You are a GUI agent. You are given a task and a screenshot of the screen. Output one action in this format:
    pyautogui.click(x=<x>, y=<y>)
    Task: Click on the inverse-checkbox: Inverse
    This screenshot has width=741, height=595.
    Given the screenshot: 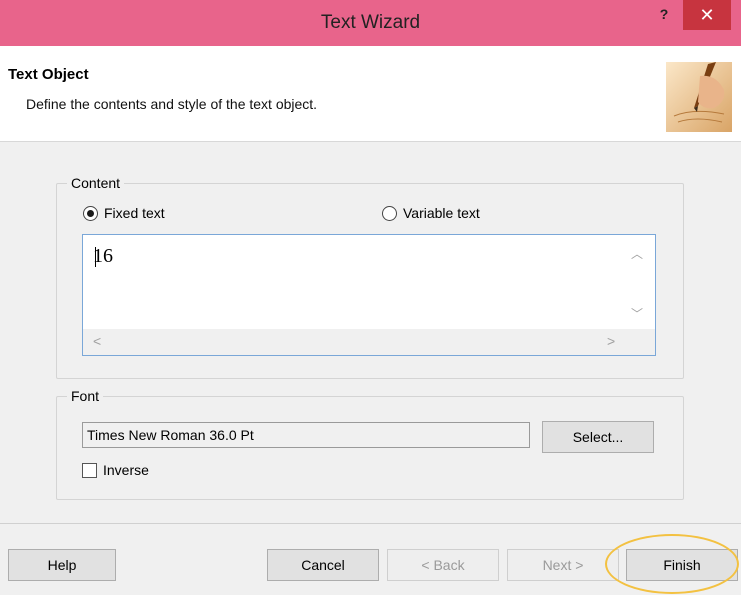 What is the action you would take?
    pyautogui.click(x=115, y=470)
    